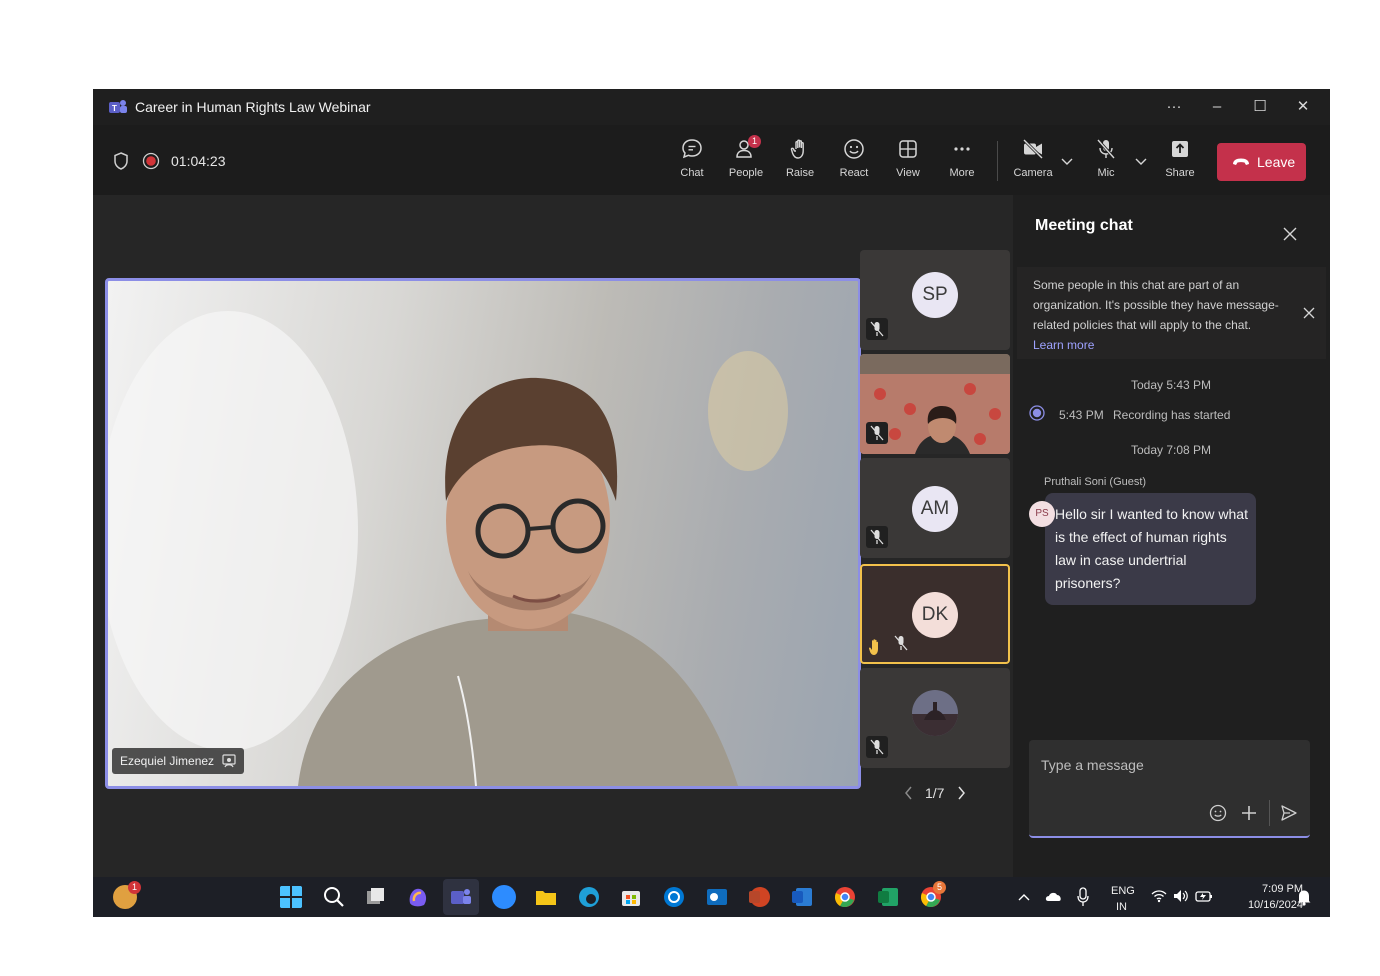 Image resolution: width=1380 pixels, height=976 pixels. I want to click on excel-icon, so click(888, 897).